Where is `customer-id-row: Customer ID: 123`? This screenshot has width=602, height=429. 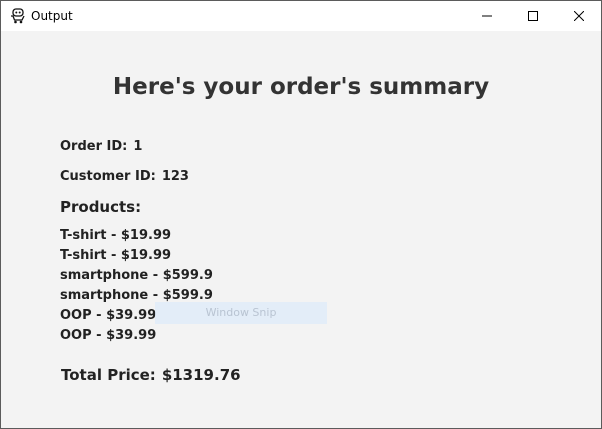
customer-id-row: Customer ID: 123 is located at coordinates (124, 177).